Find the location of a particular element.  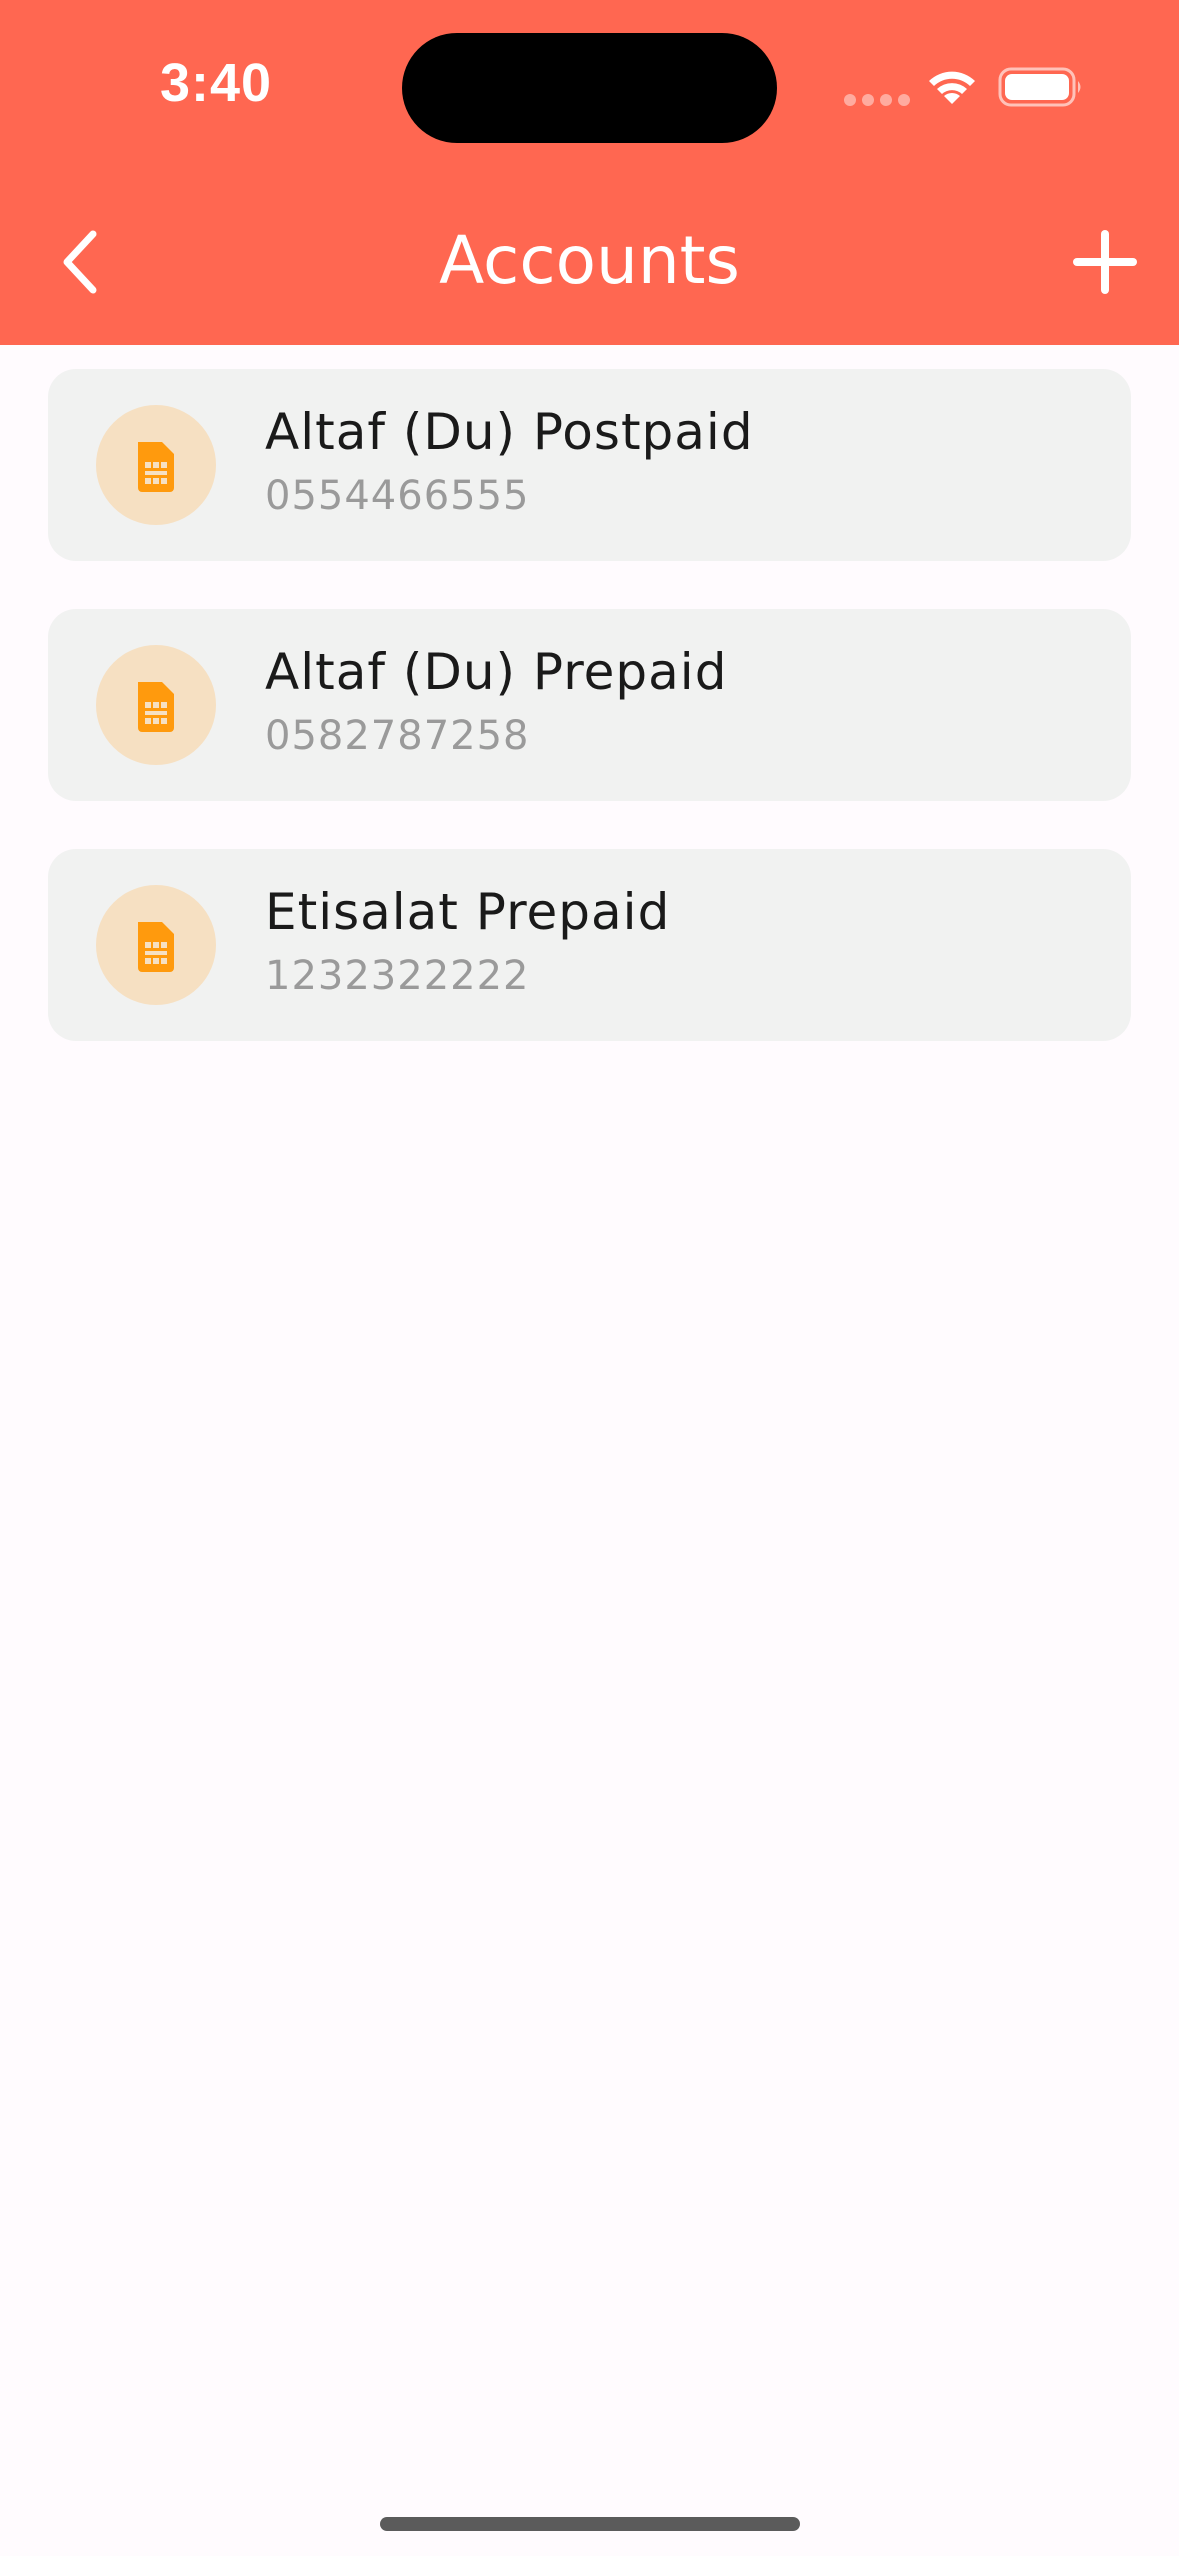

account-name: Altaf (Du) Postpaid is located at coordinates (509, 432).